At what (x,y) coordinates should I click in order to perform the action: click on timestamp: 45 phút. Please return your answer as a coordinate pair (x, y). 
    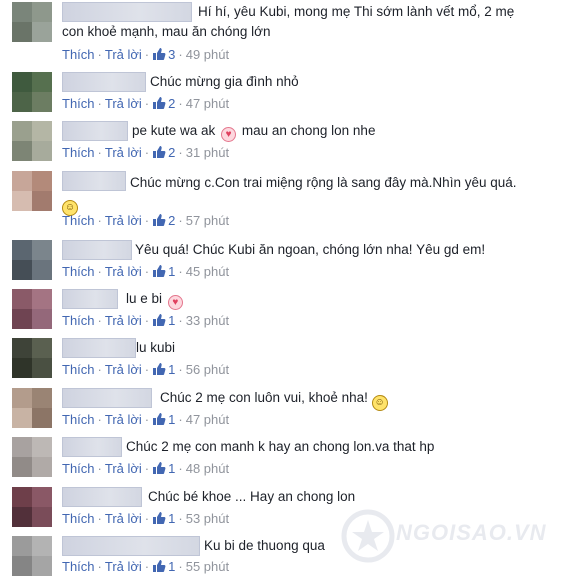
    Looking at the image, I should click on (207, 271).